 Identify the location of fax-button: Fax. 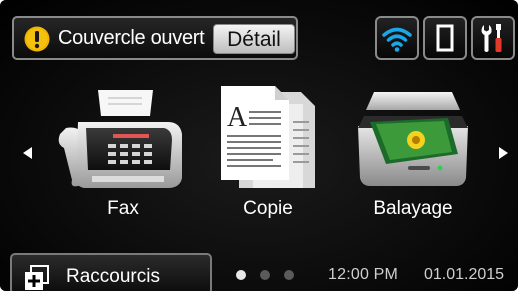
(123, 157).